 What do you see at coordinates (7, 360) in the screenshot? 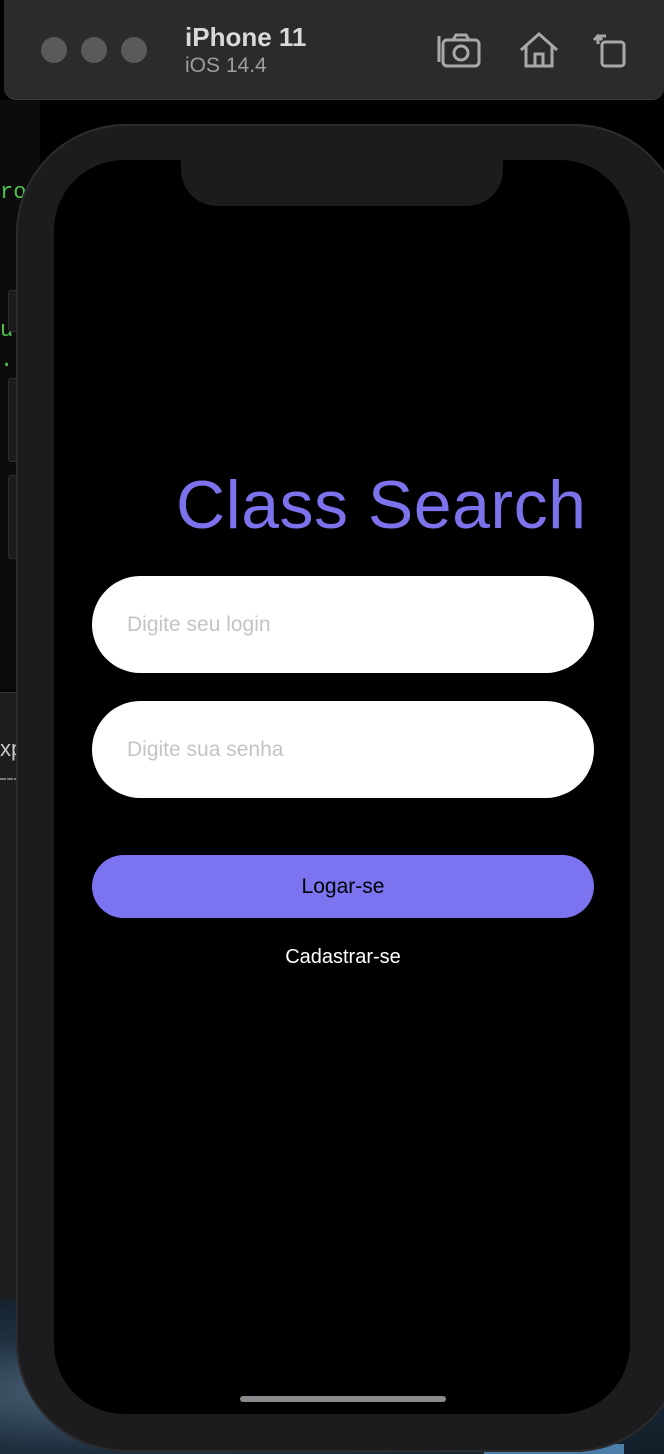
I see `code-fragment: .` at bounding box center [7, 360].